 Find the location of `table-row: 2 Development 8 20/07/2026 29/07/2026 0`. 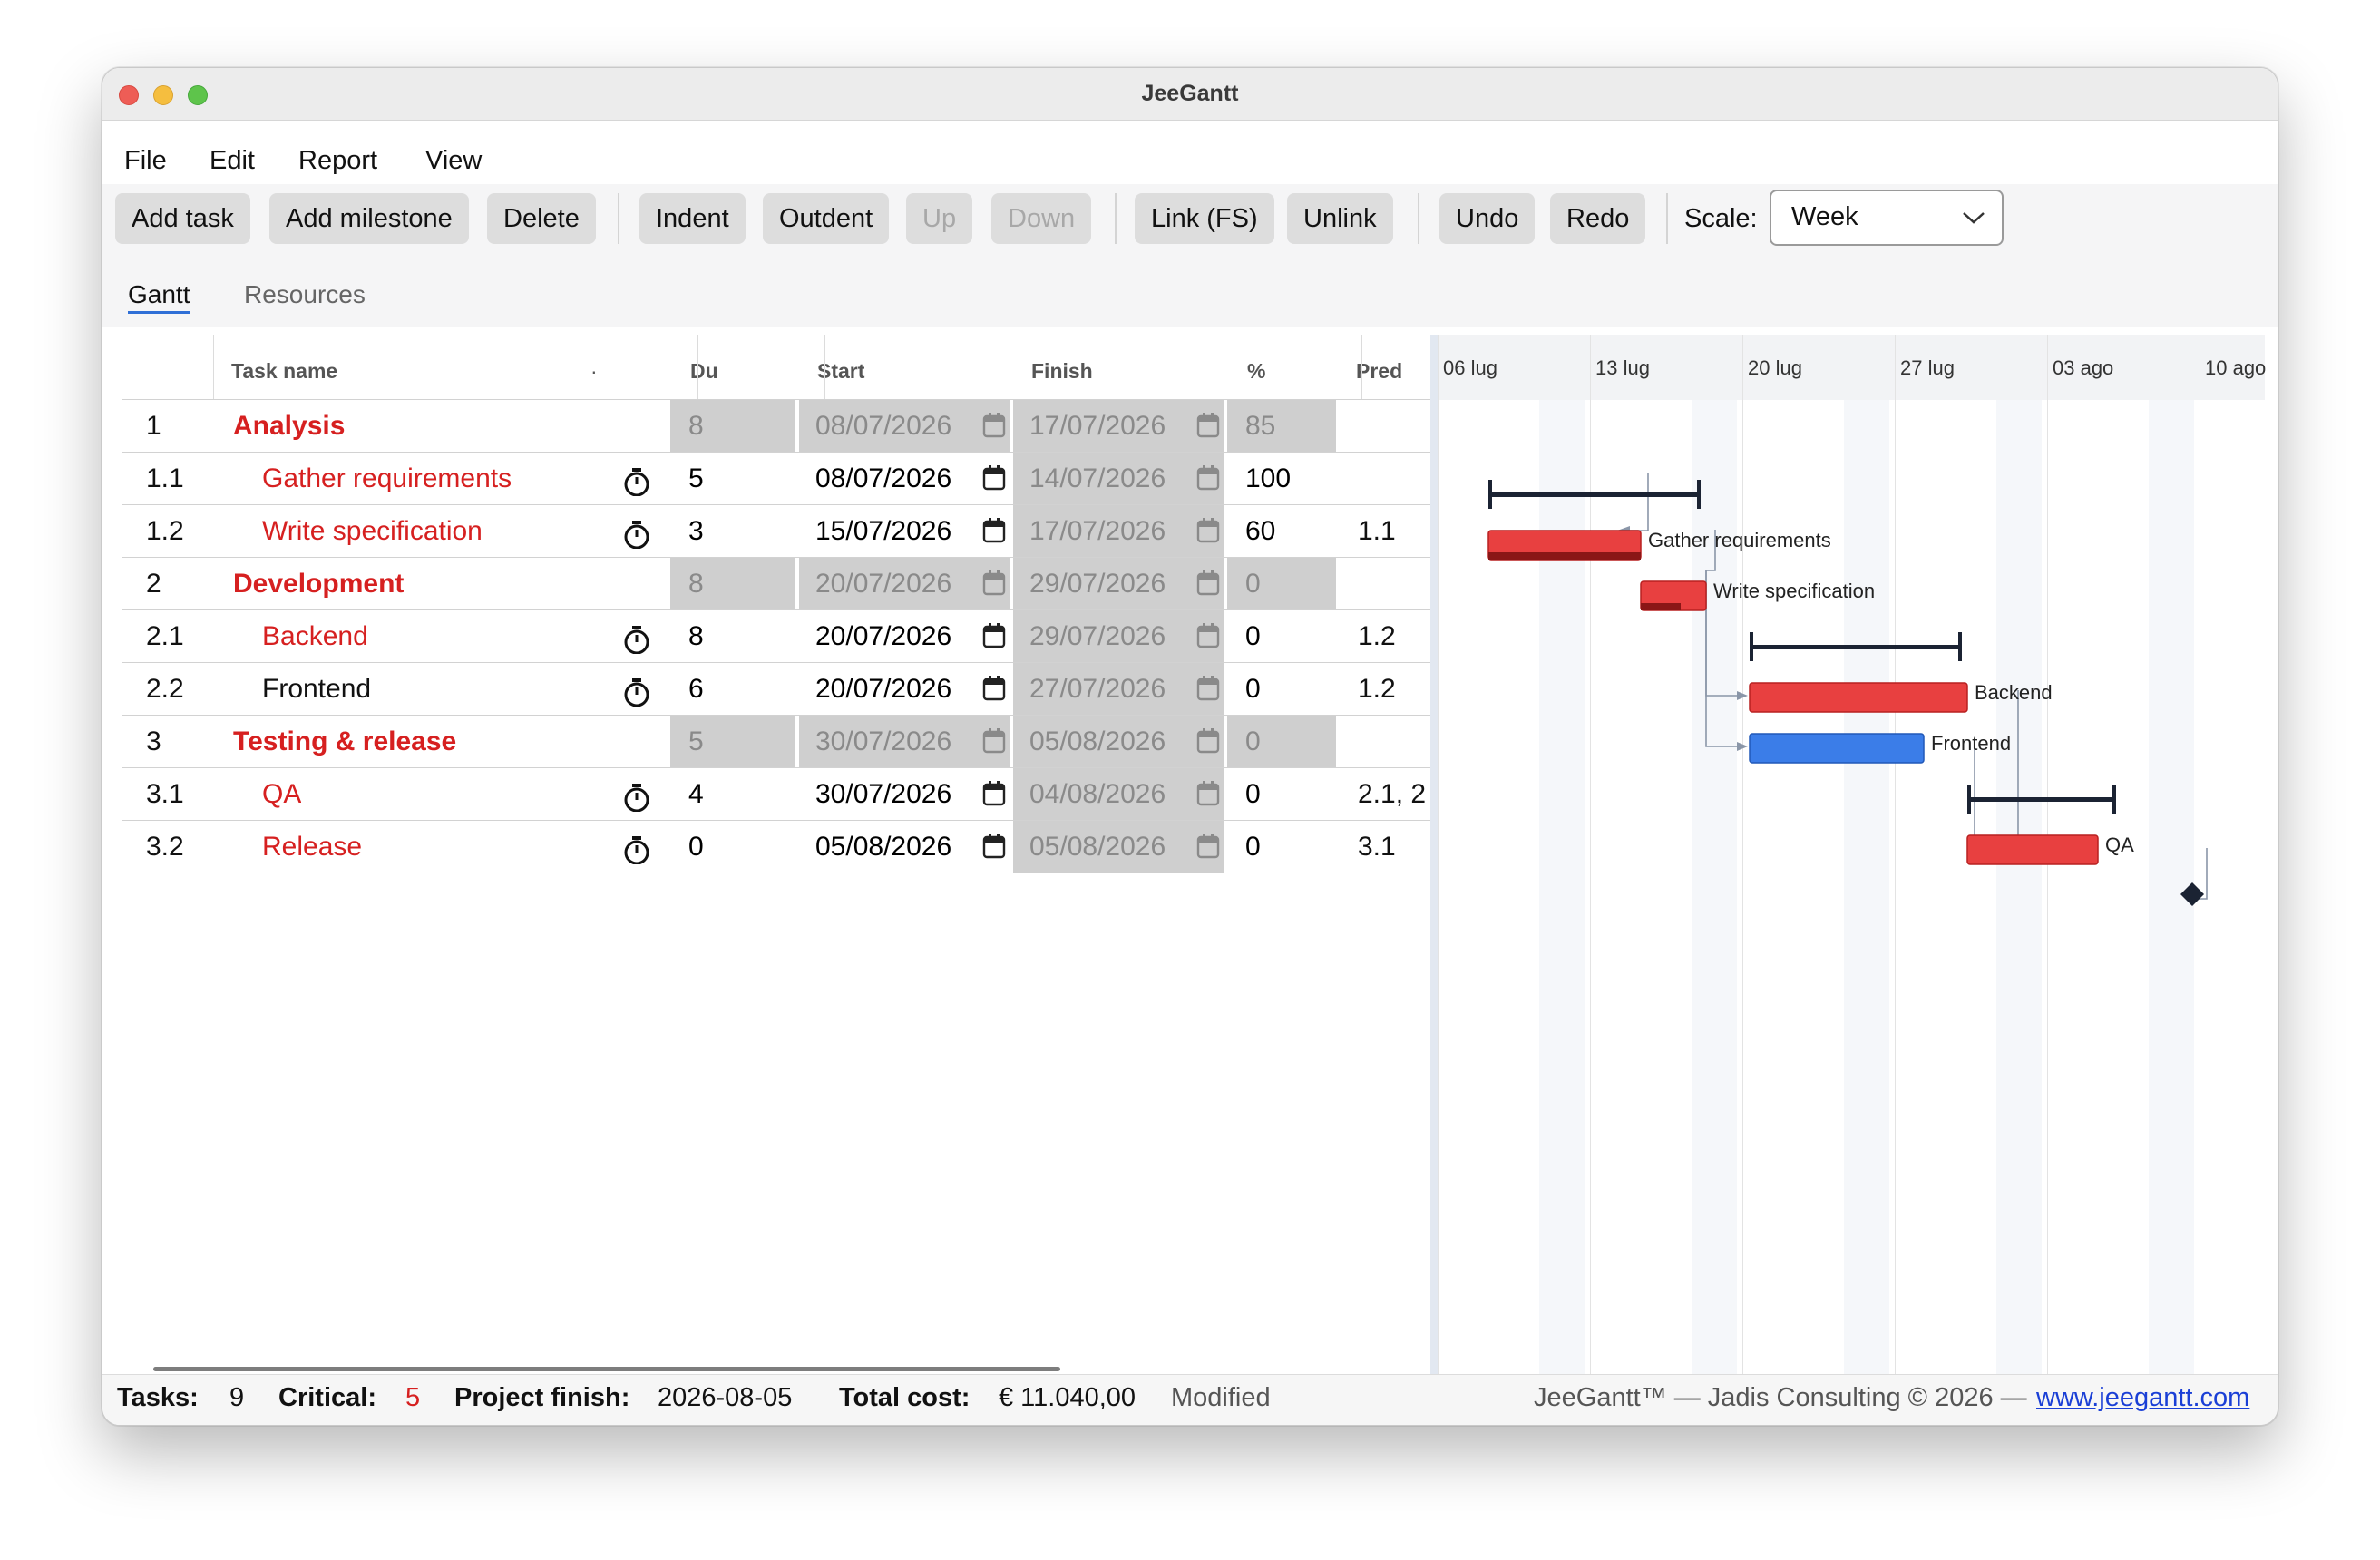

table-row: 2 Development 8 20/07/2026 29/07/2026 0 is located at coordinates (776, 584).